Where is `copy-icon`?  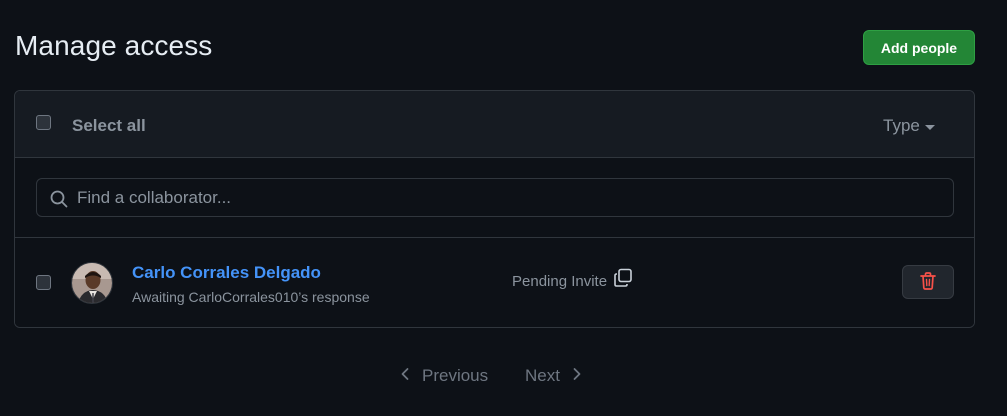 copy-icon is located at coordinates (623, 280).